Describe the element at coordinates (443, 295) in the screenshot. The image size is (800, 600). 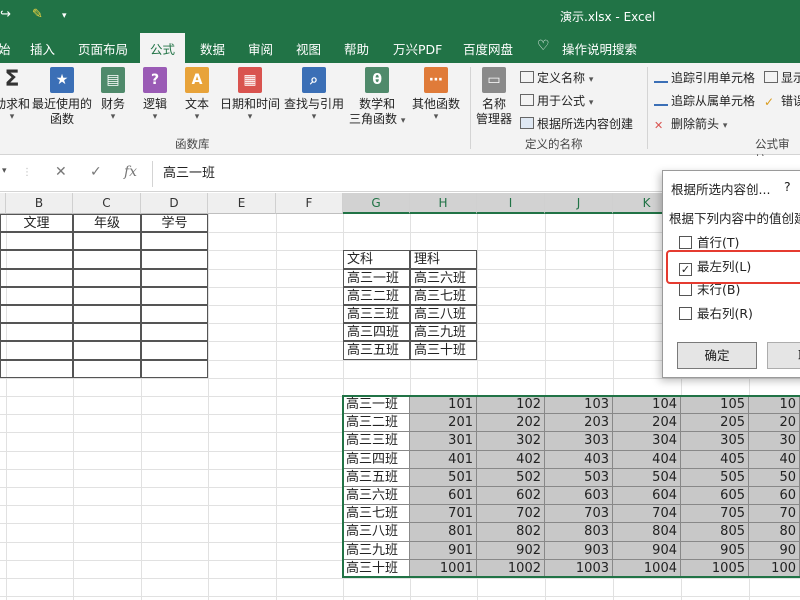
I see `cell: 高三七班` at that location.